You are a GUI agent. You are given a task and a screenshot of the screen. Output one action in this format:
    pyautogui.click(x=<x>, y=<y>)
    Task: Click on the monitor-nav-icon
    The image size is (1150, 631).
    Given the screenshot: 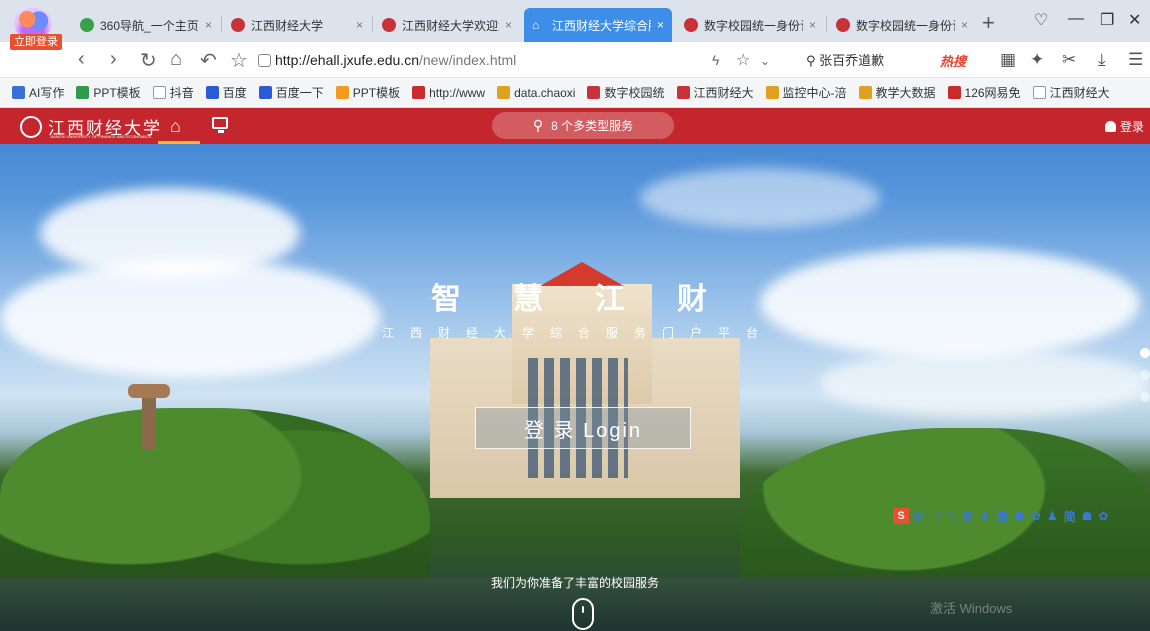 What is the action you would take?
    pyautogui.click(x=220, y=125)
    